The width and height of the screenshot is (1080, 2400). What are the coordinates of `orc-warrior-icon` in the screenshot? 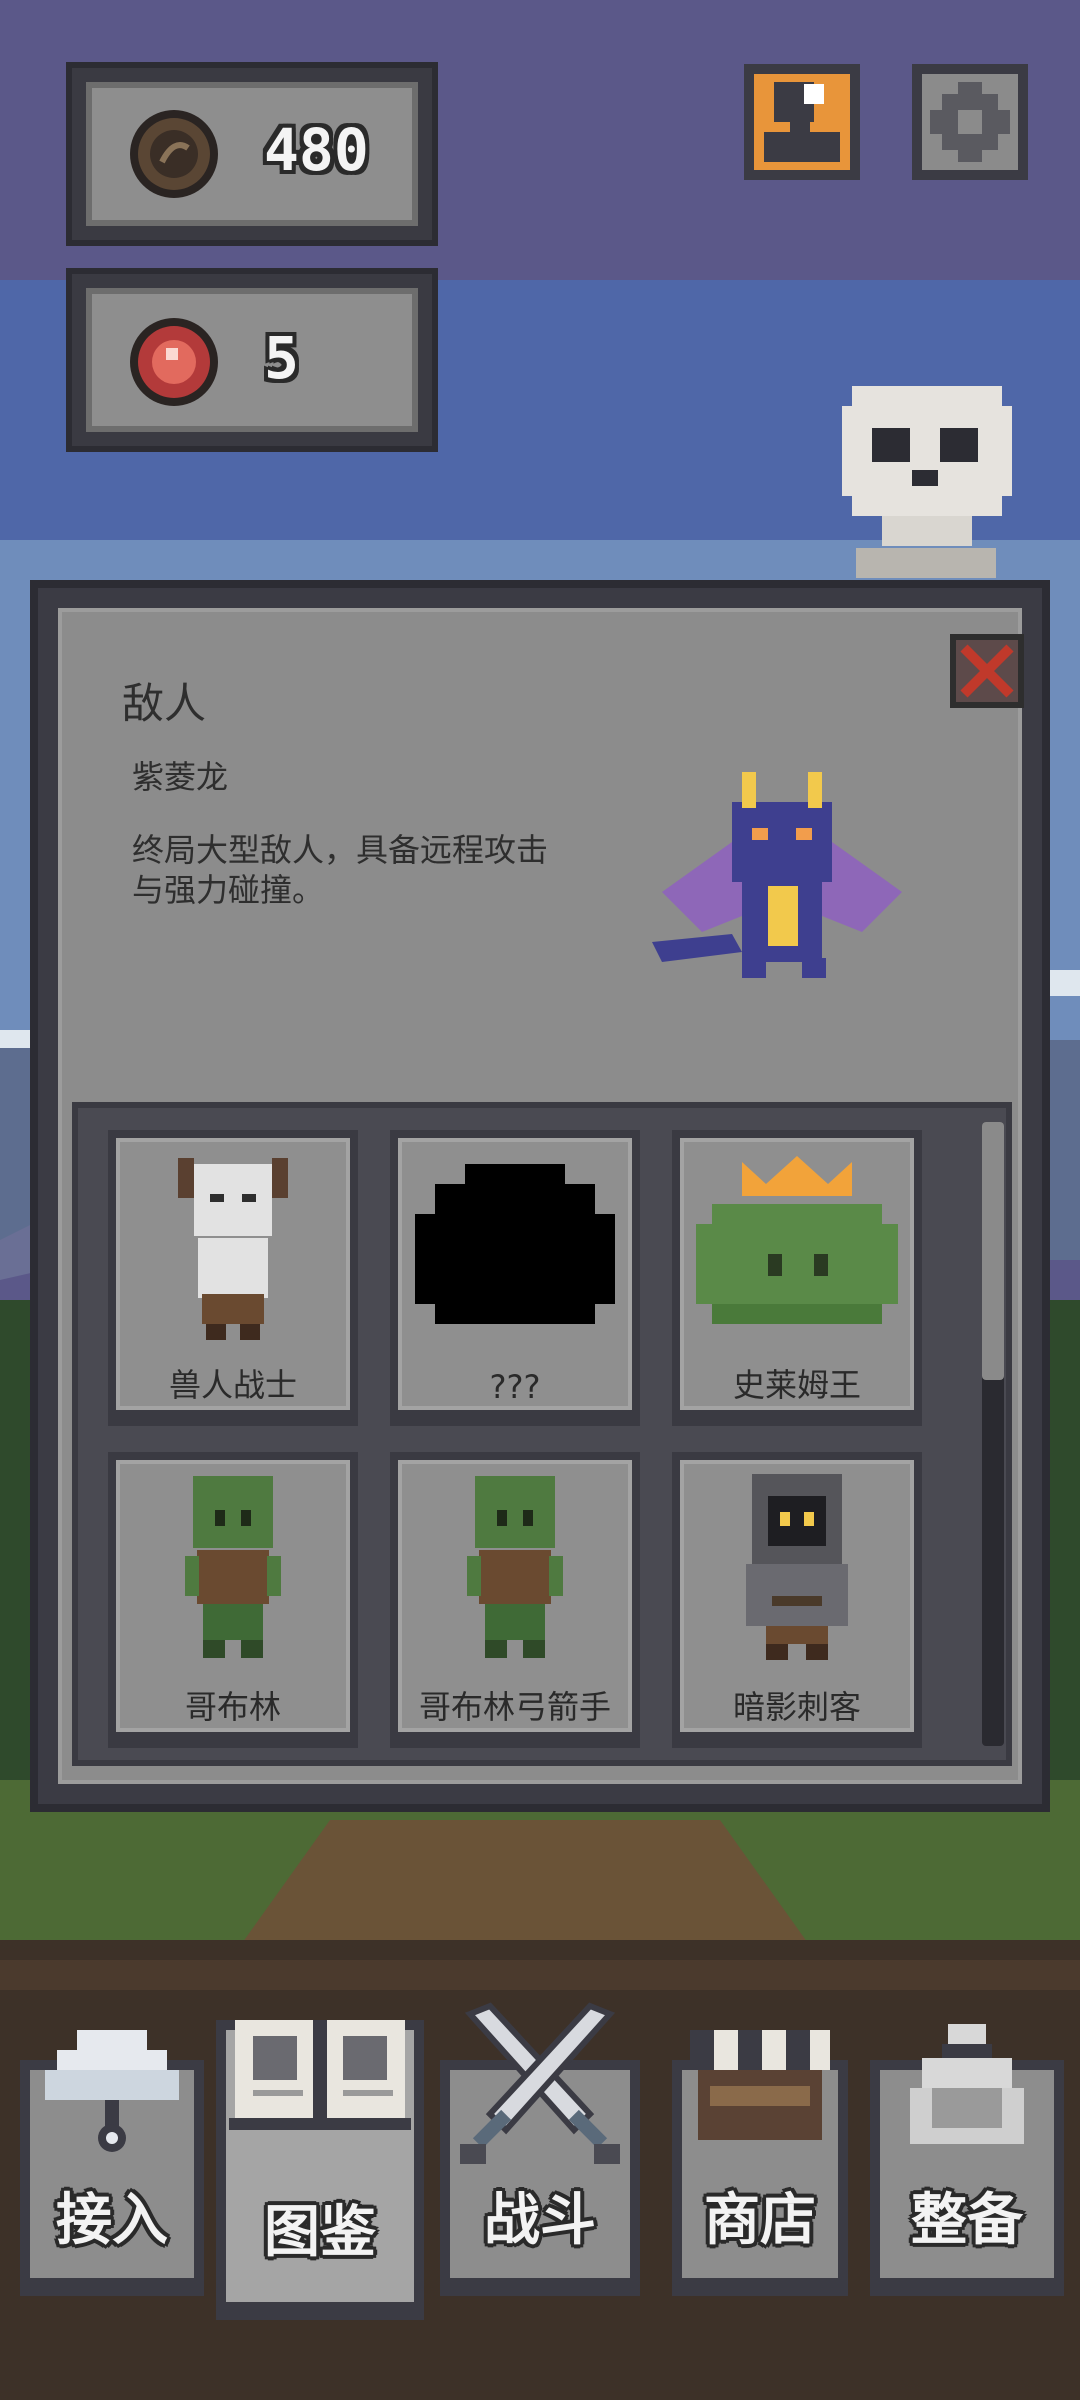 It's located at (233, 1249).